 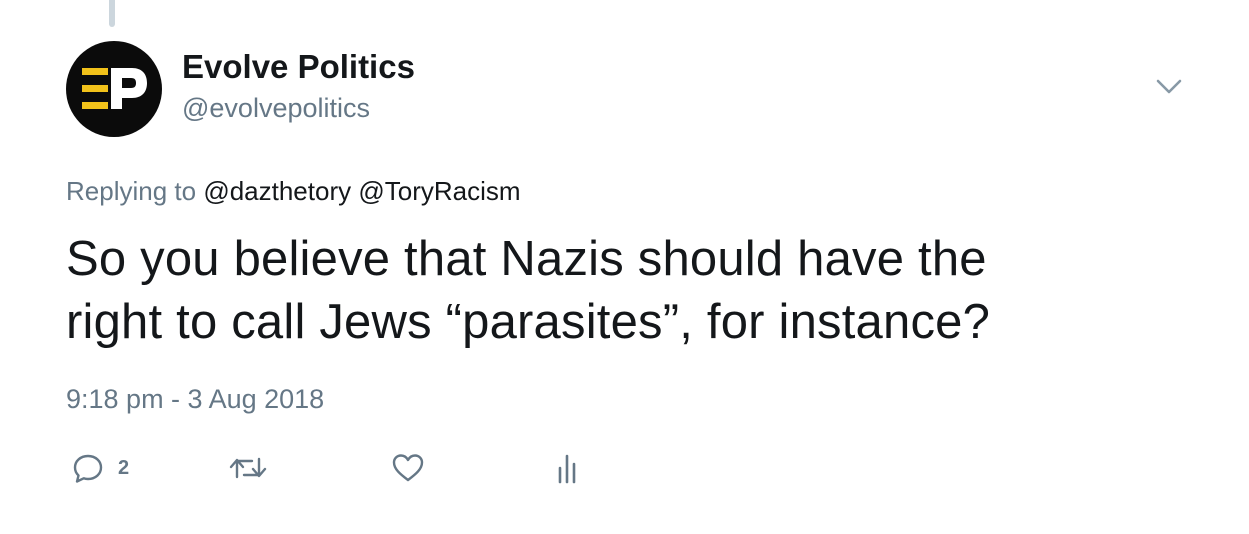 I want to click on avatar: EP, so click(x=114, y=89).